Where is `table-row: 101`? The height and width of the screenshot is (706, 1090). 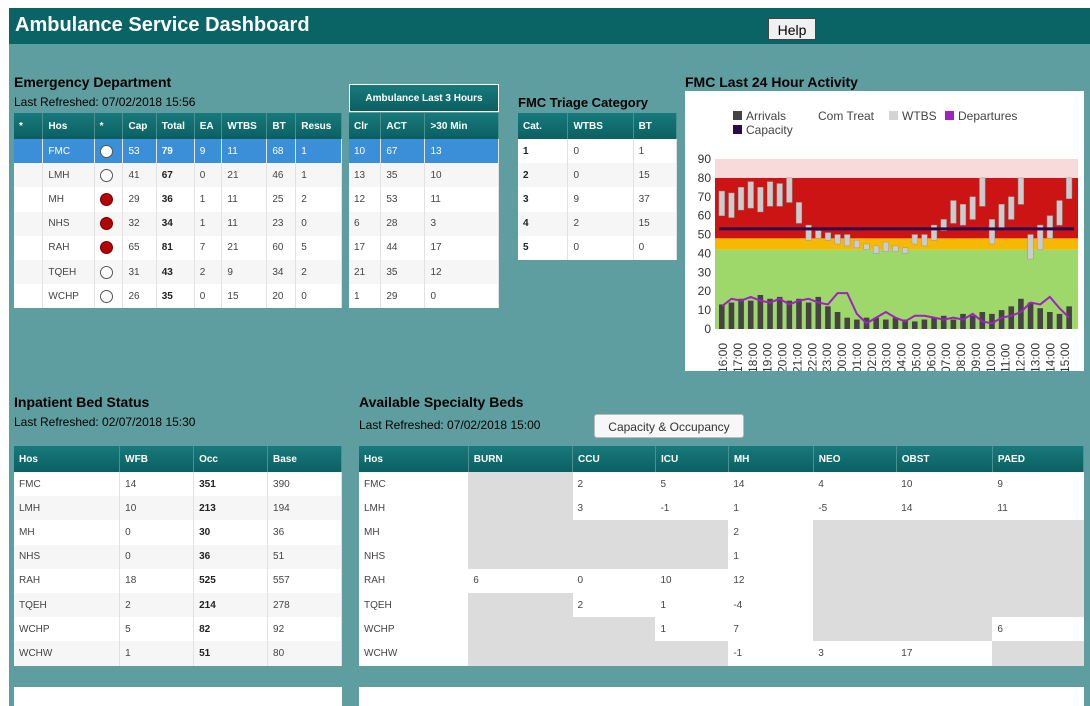 table-row: 101 is located at coordinates (598, 151).